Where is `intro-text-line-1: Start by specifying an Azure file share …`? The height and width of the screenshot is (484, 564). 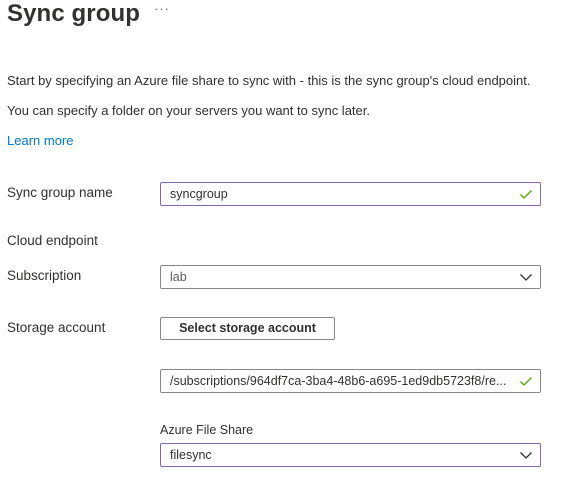
intro-text-line-1: Start by specifying an Azure file share … is located at coordinates (269, 80).